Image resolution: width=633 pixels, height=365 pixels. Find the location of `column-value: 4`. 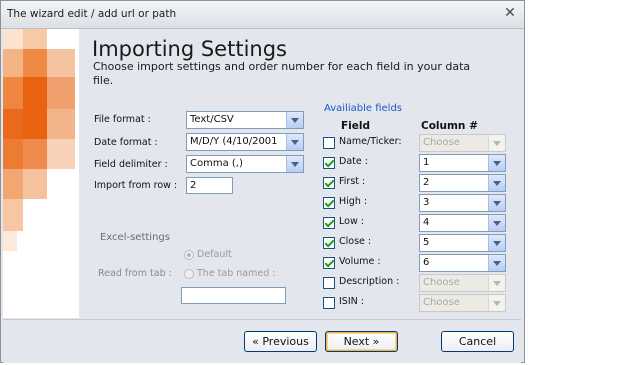

column-value: 4 is located at coordinates (426, 222).